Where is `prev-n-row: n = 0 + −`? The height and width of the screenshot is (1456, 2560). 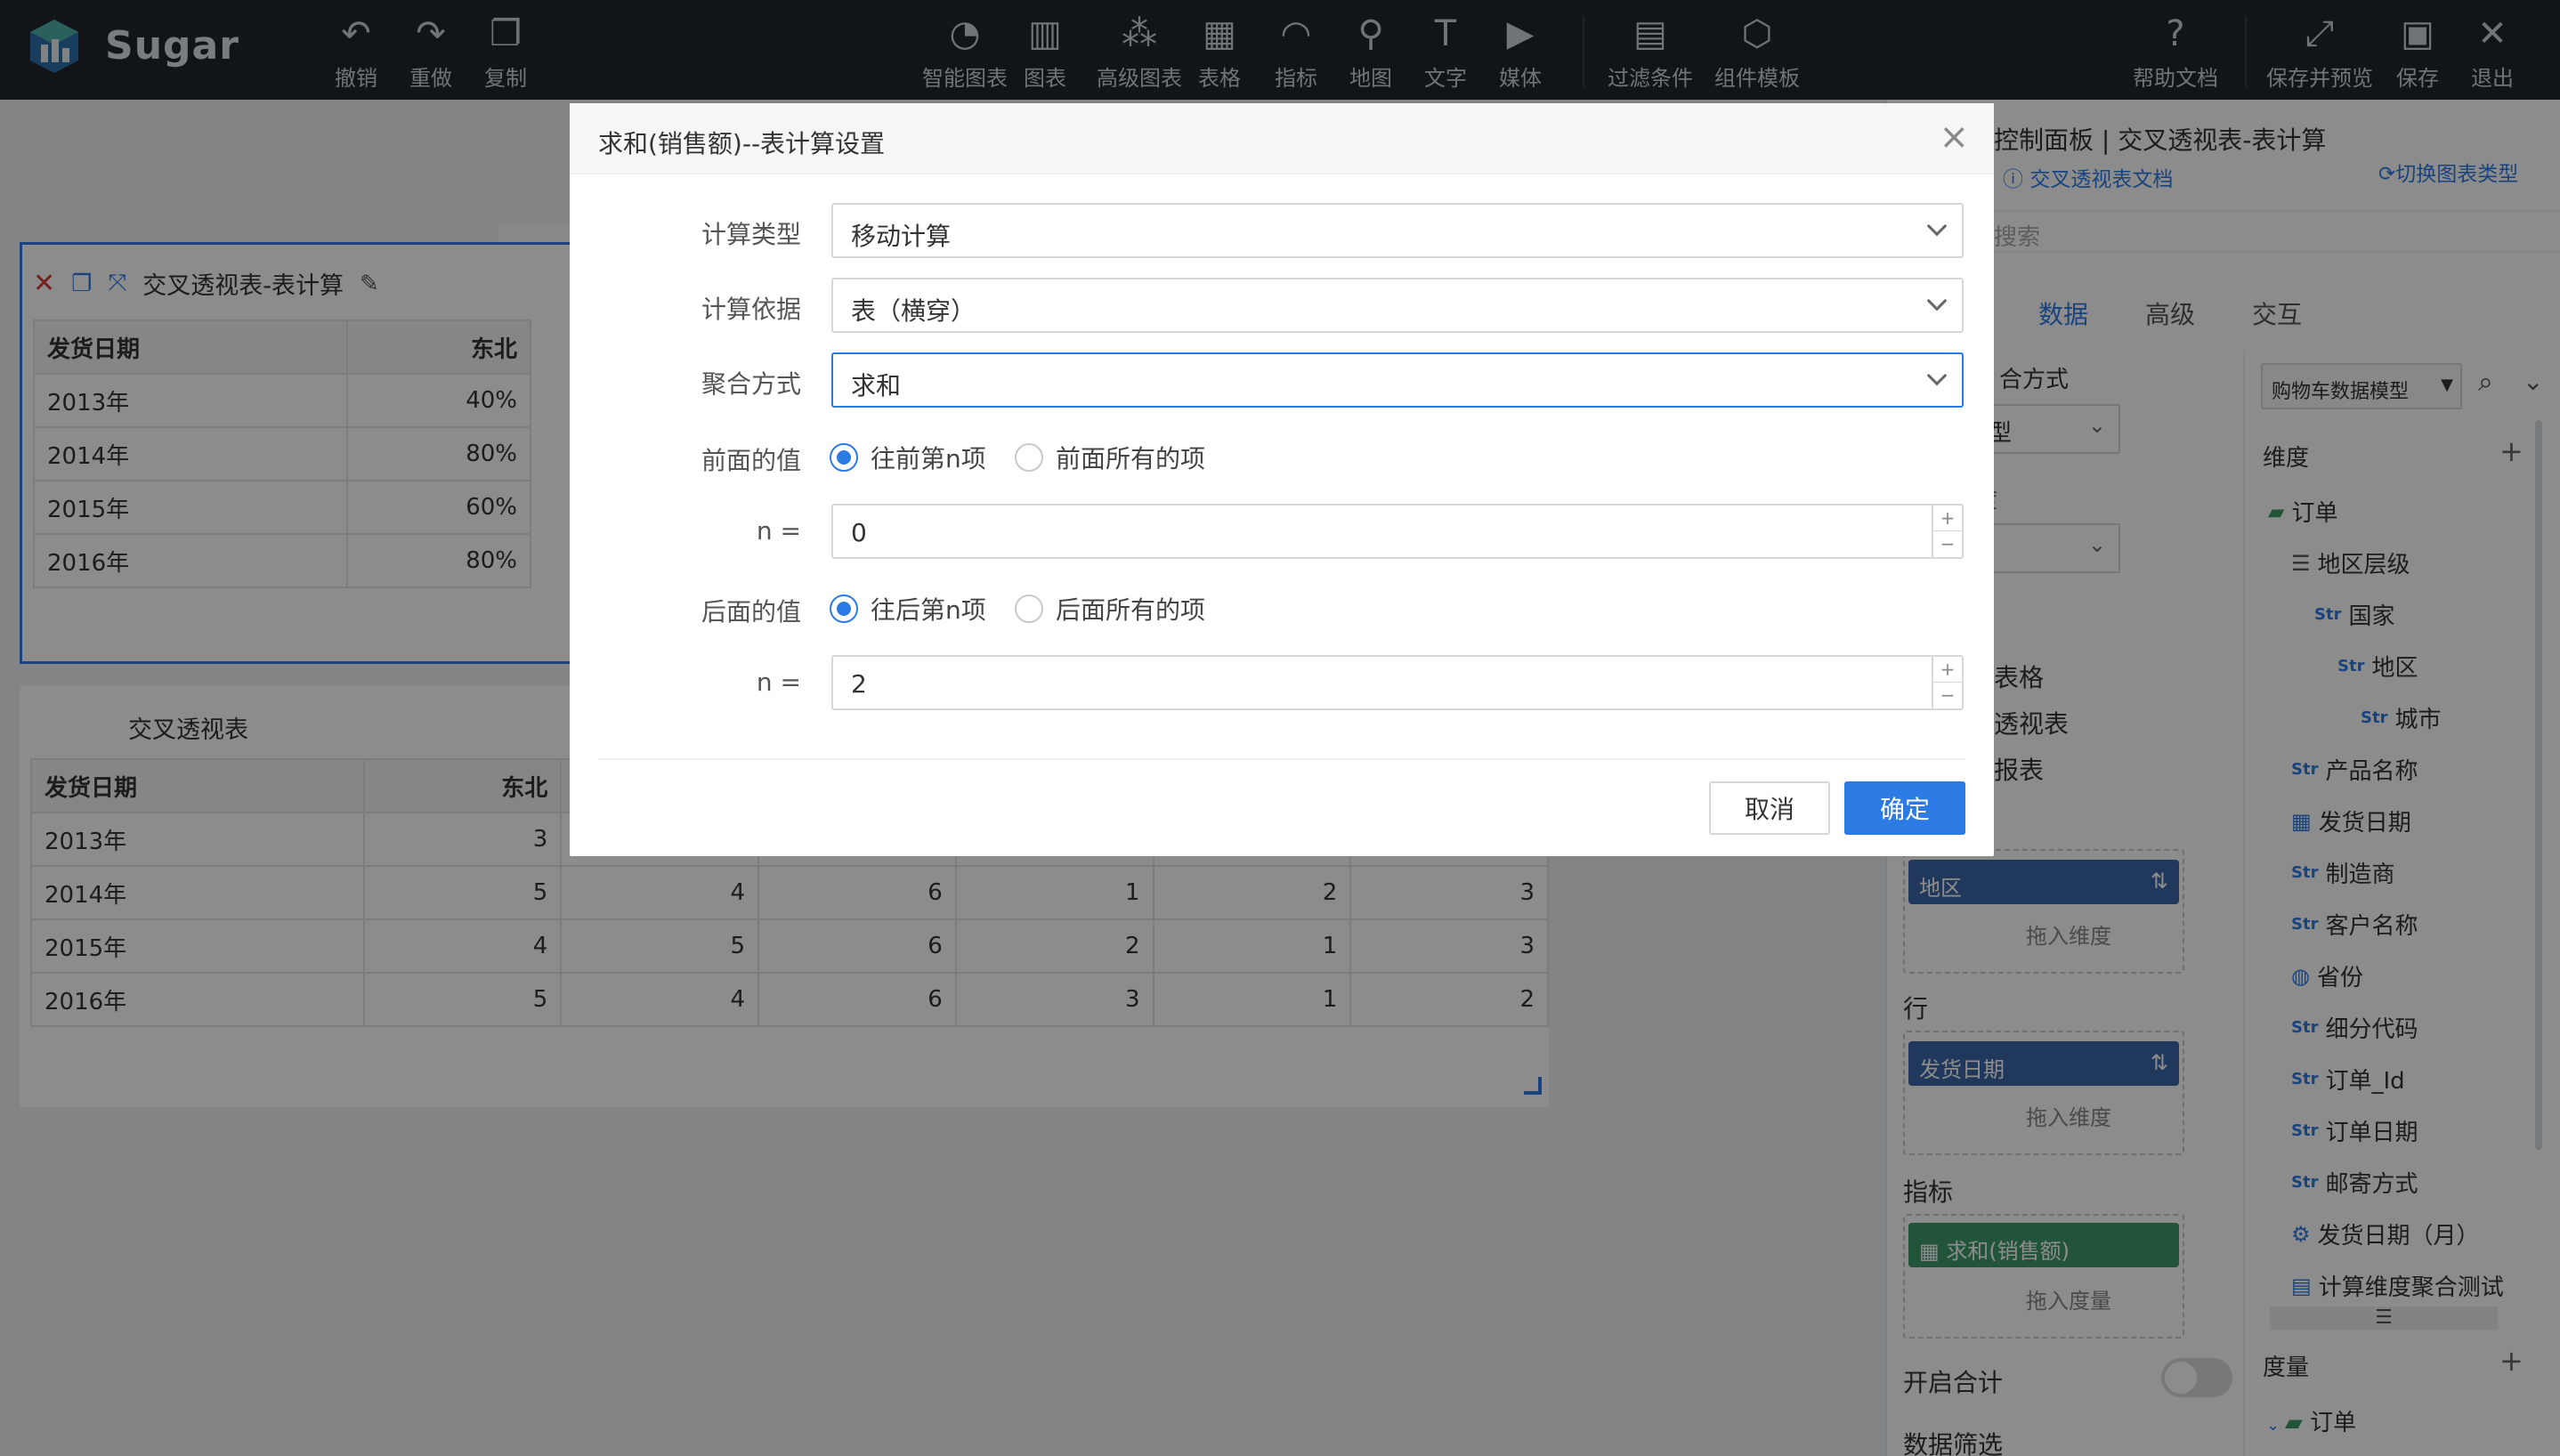
prev-n-row: n = 0 + − is located at coordinates (1282, 531).